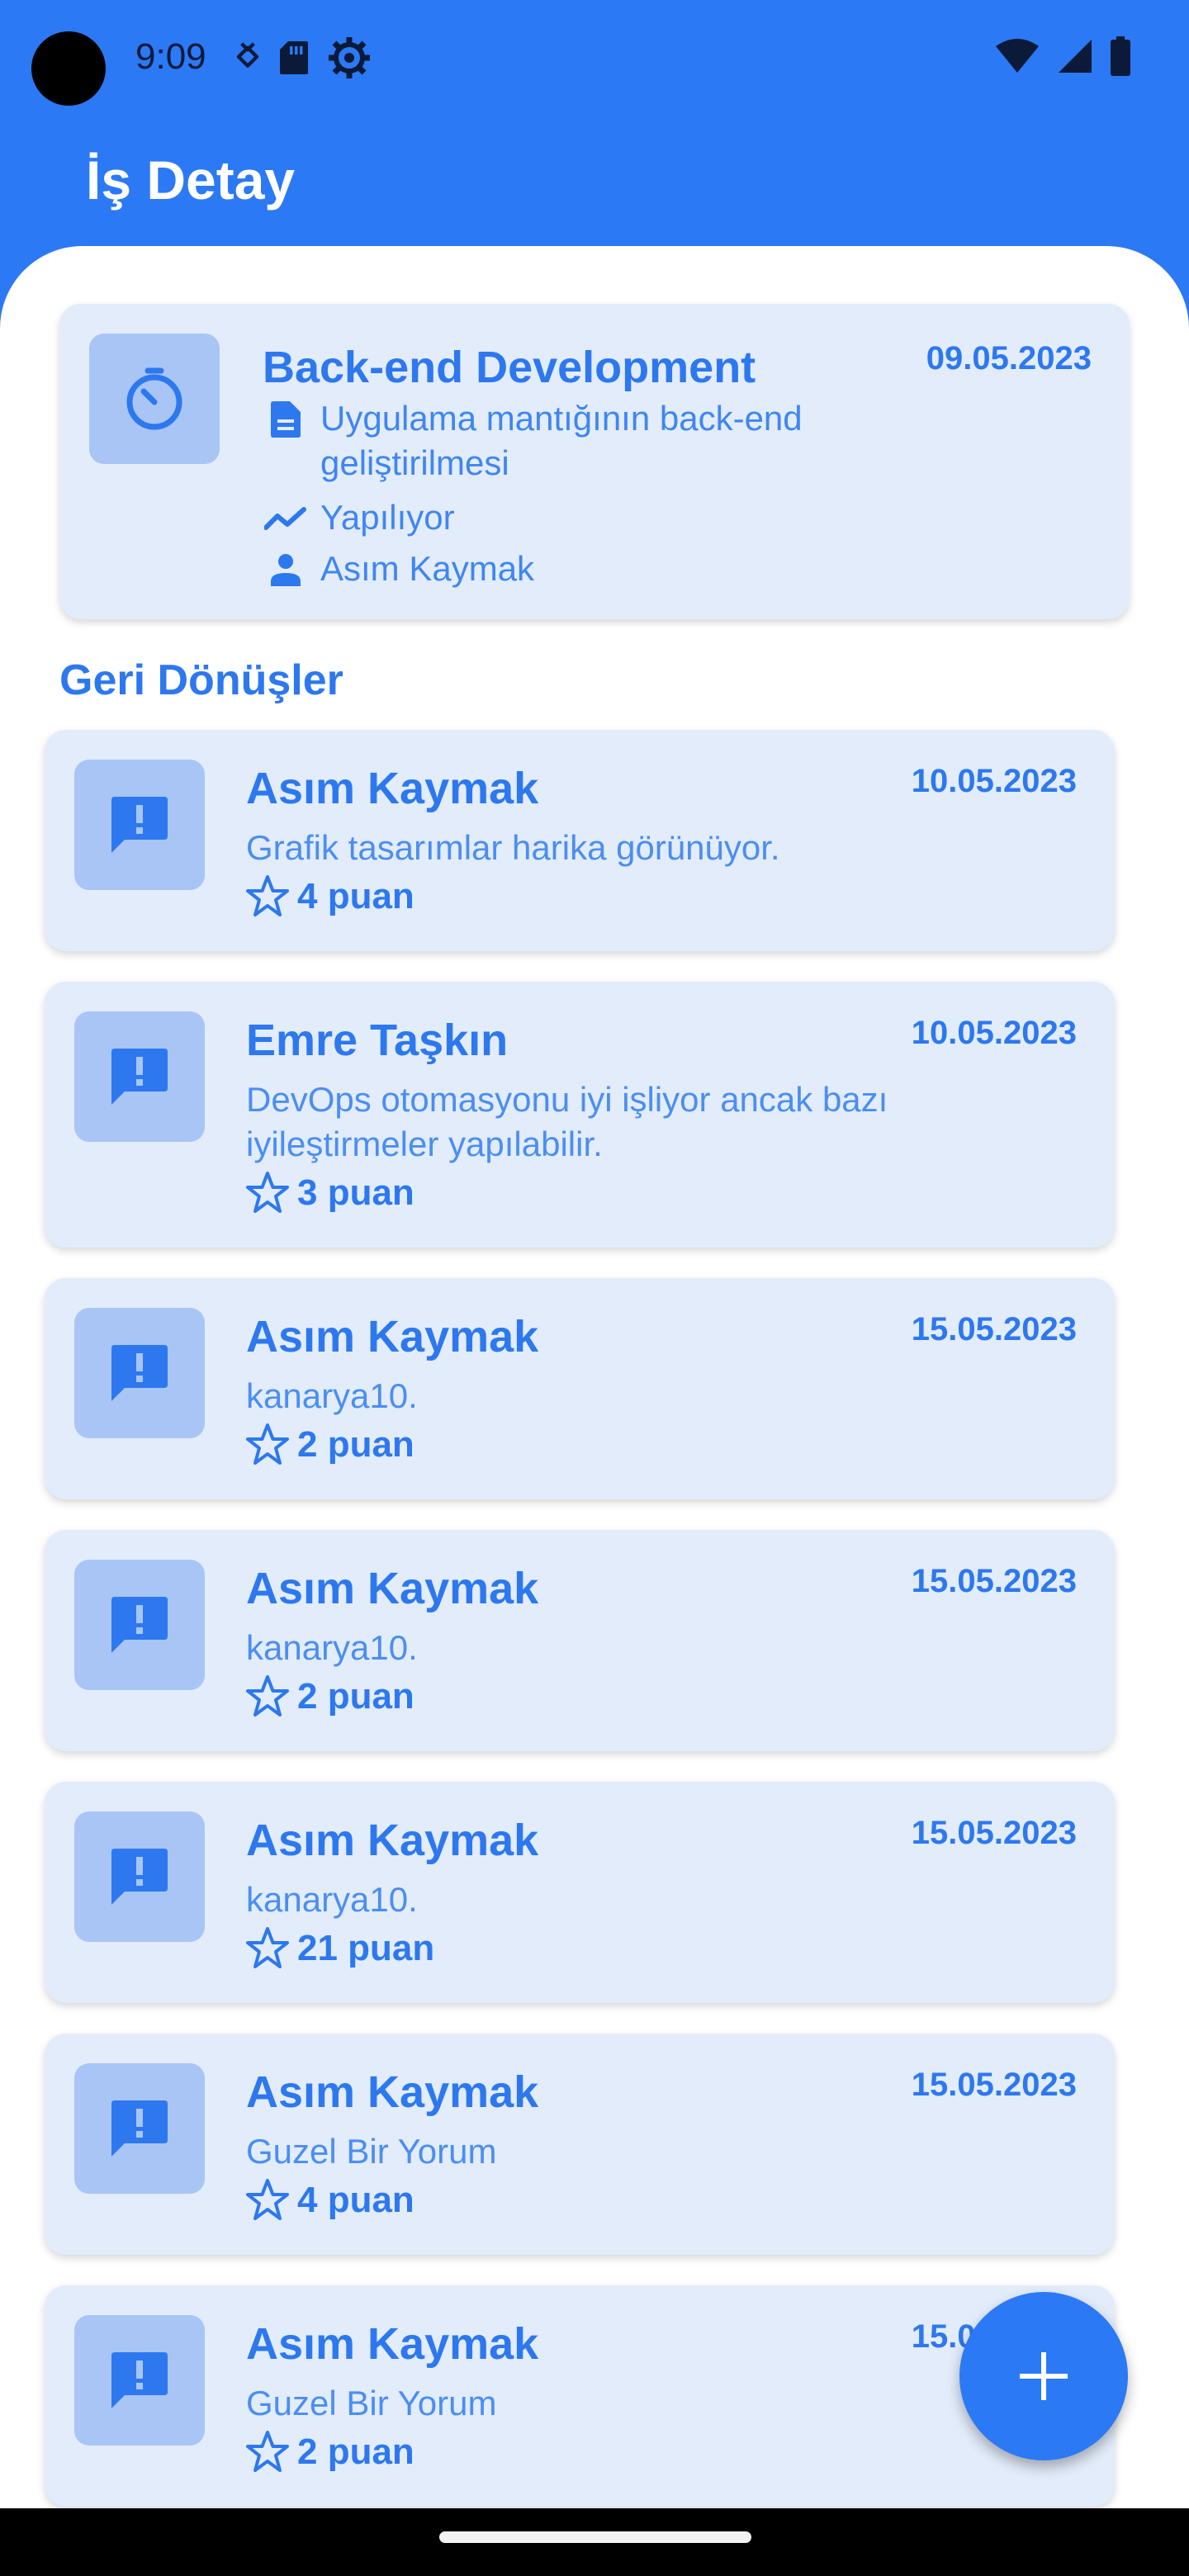 The width and height of the screenshot is (1189, 2576). I want to click on feedback-rating-value: 21 puan, so click(366, 1948).